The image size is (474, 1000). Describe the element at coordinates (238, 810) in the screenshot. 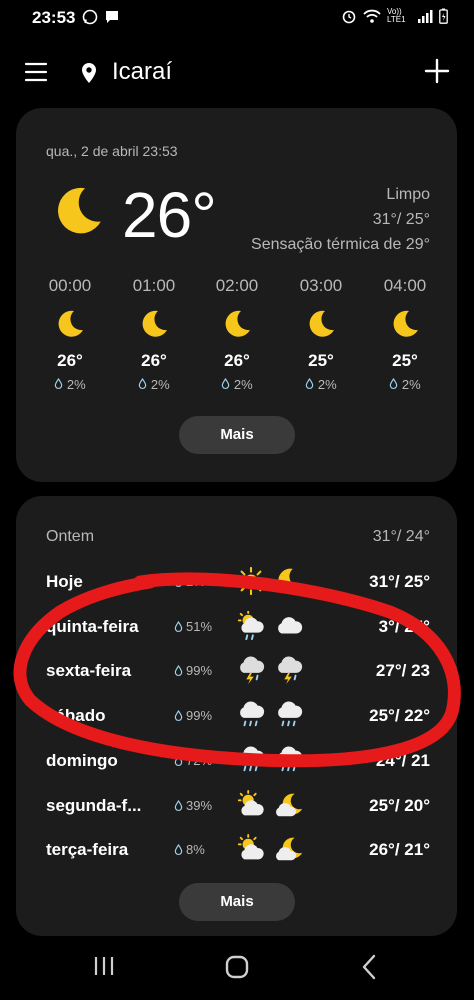

I see `daily-row: segunda-f... 39% 25°/ 20°` at that location.